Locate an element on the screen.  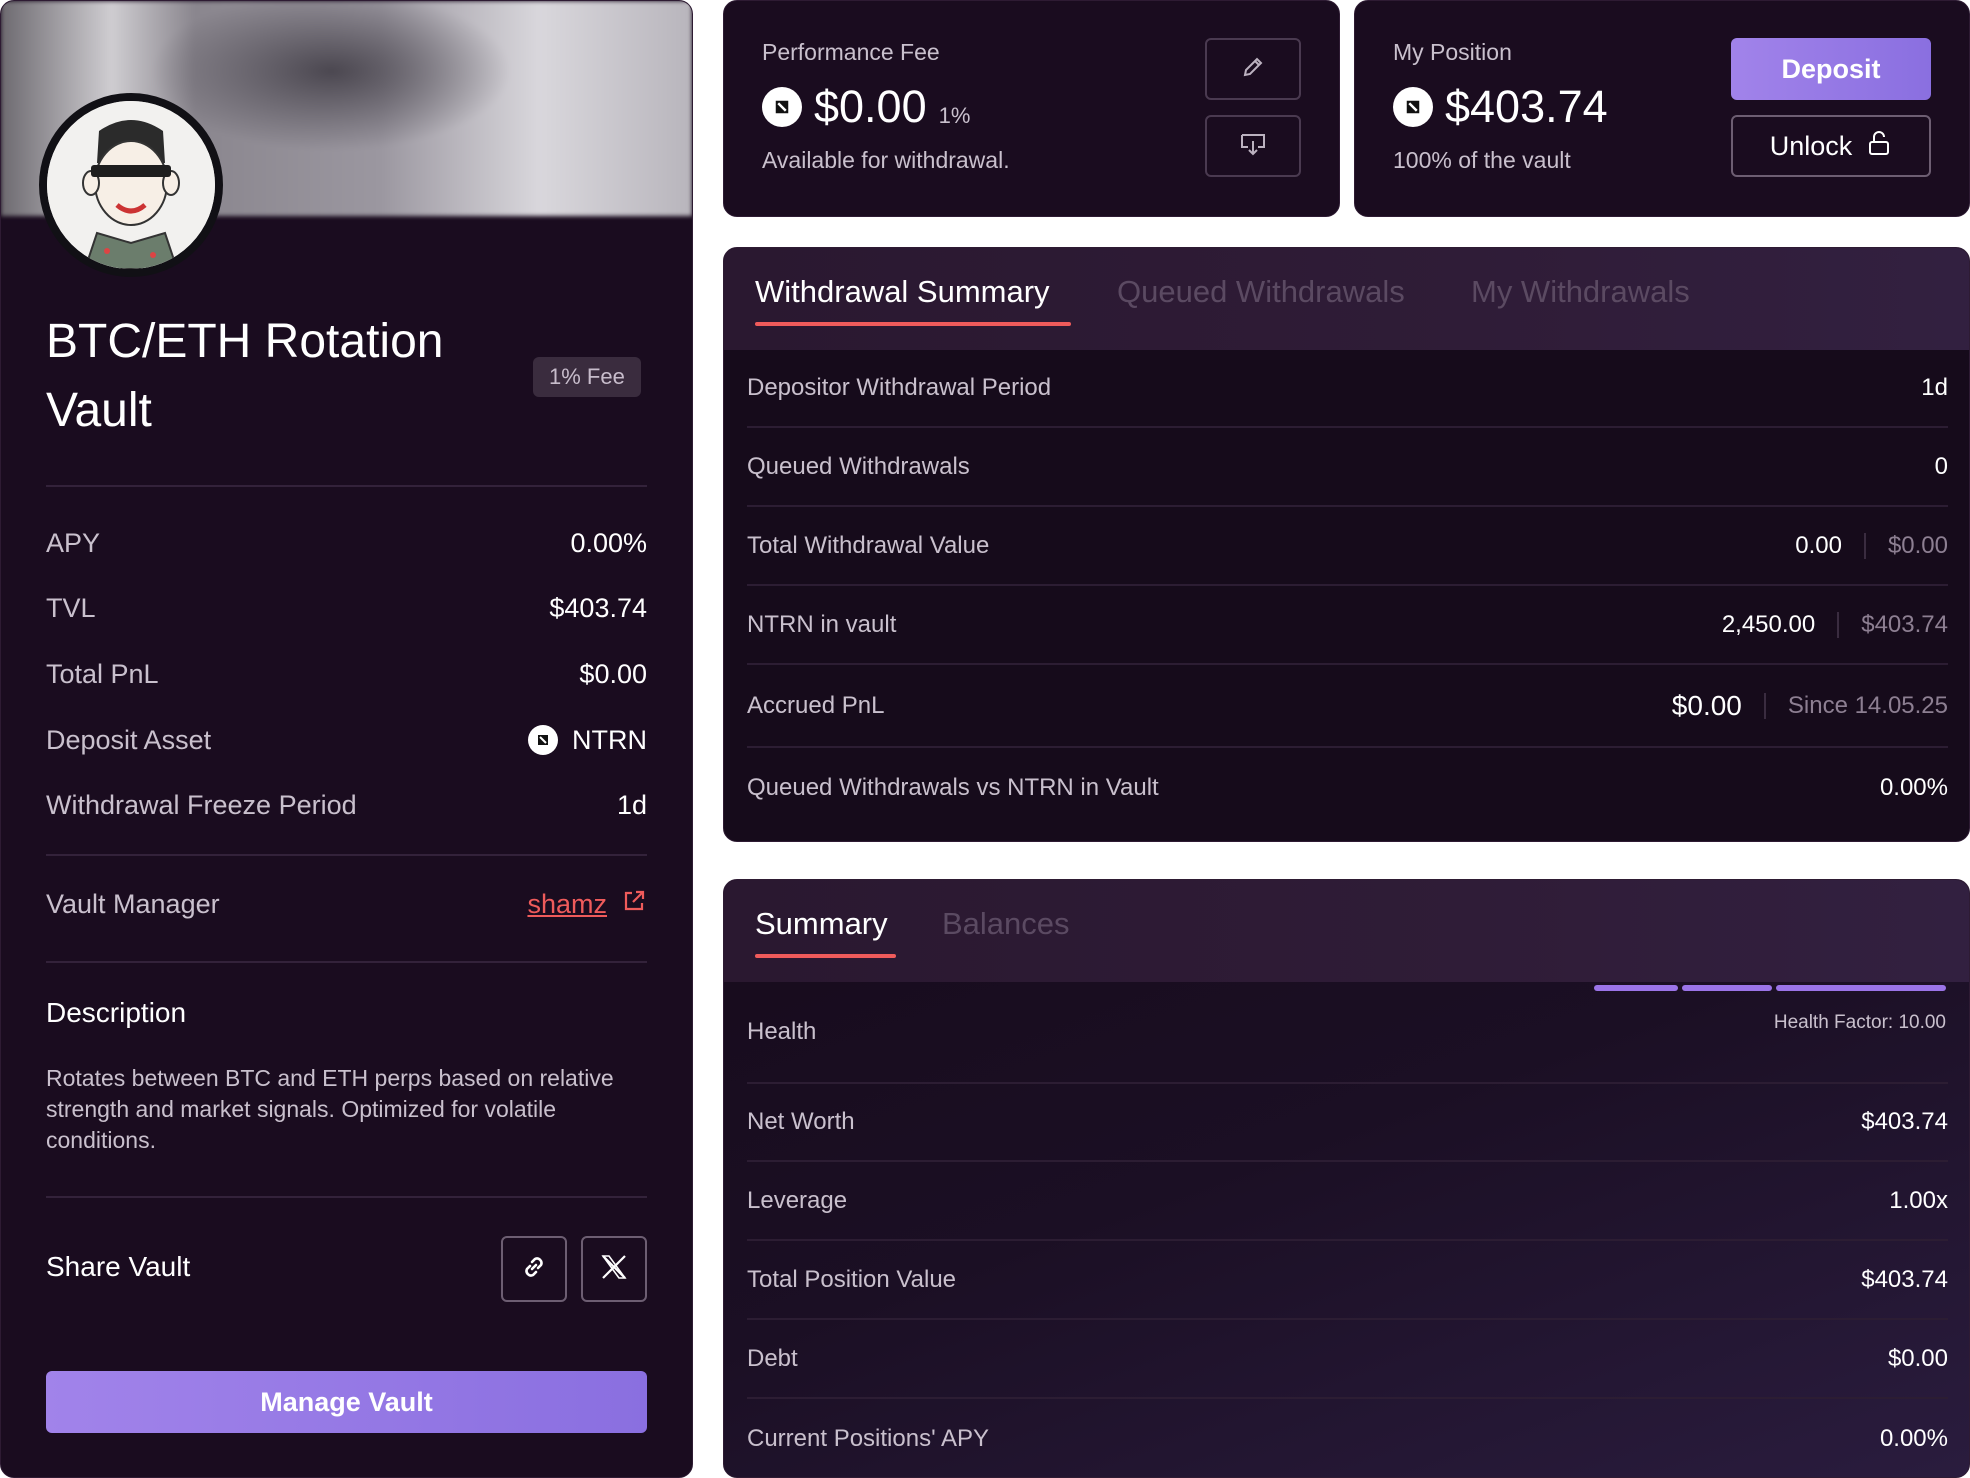
stat-label: Withdrawal Freeze Period is located at coordinates (201, 804).